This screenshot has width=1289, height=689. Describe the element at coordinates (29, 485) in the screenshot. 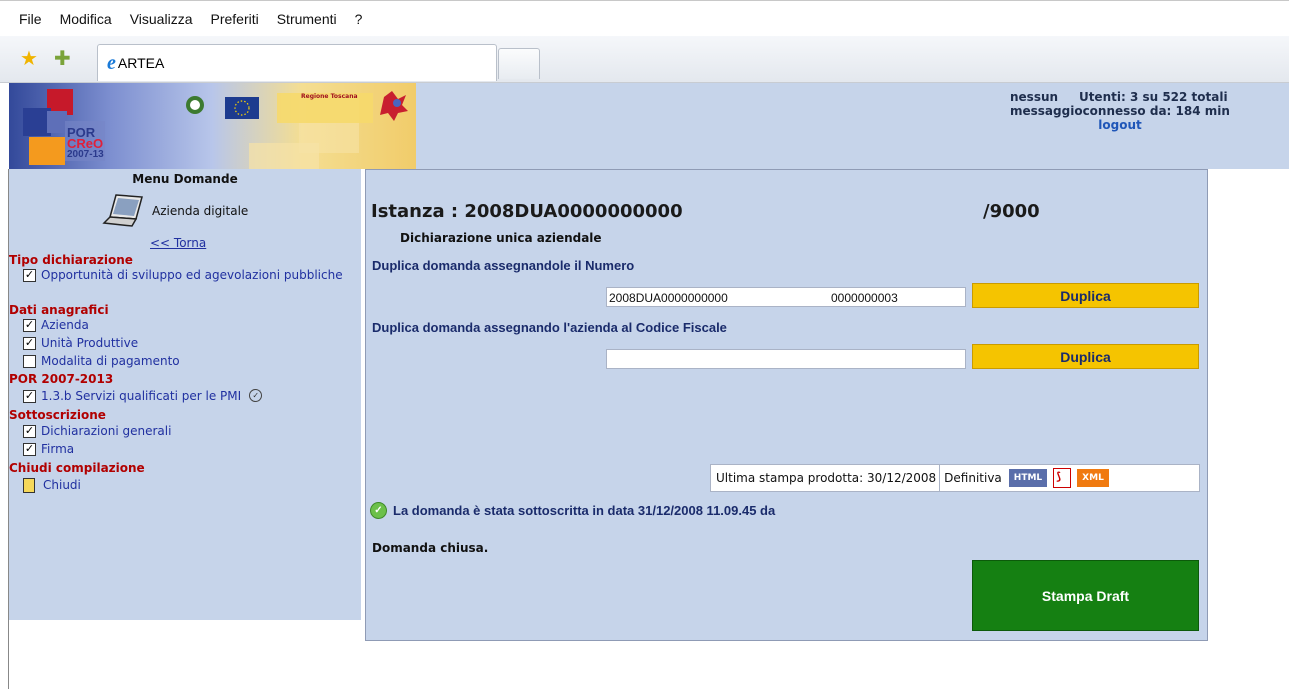

I see `document-icon` at that location.